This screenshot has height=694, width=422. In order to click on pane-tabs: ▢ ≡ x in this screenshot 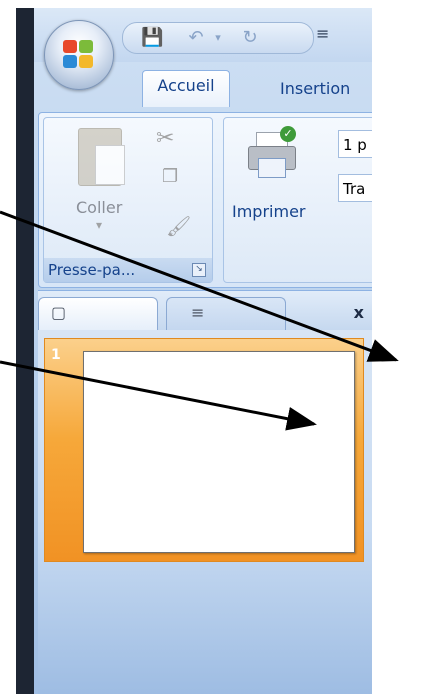, I will do `click(205, 310)`.